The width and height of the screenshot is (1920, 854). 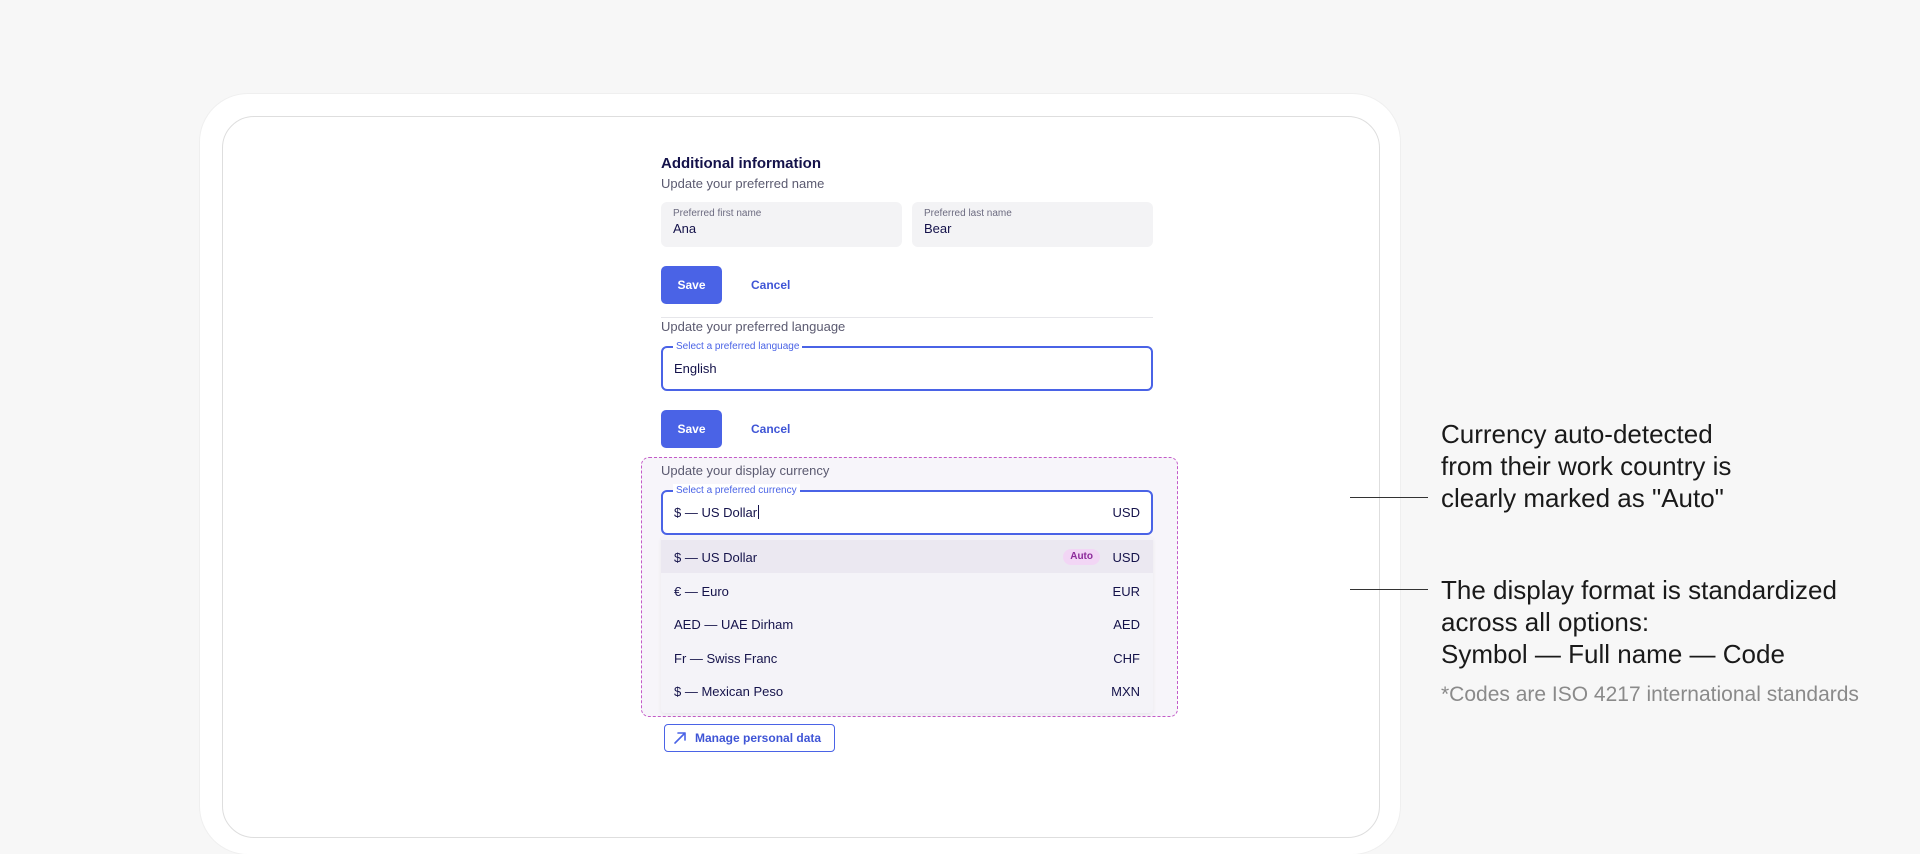 What do you see at coordinates (736, 491) in the screenshot?
I see `currency-select-label: Select a preferred currency` at bounding box center [736, 491].